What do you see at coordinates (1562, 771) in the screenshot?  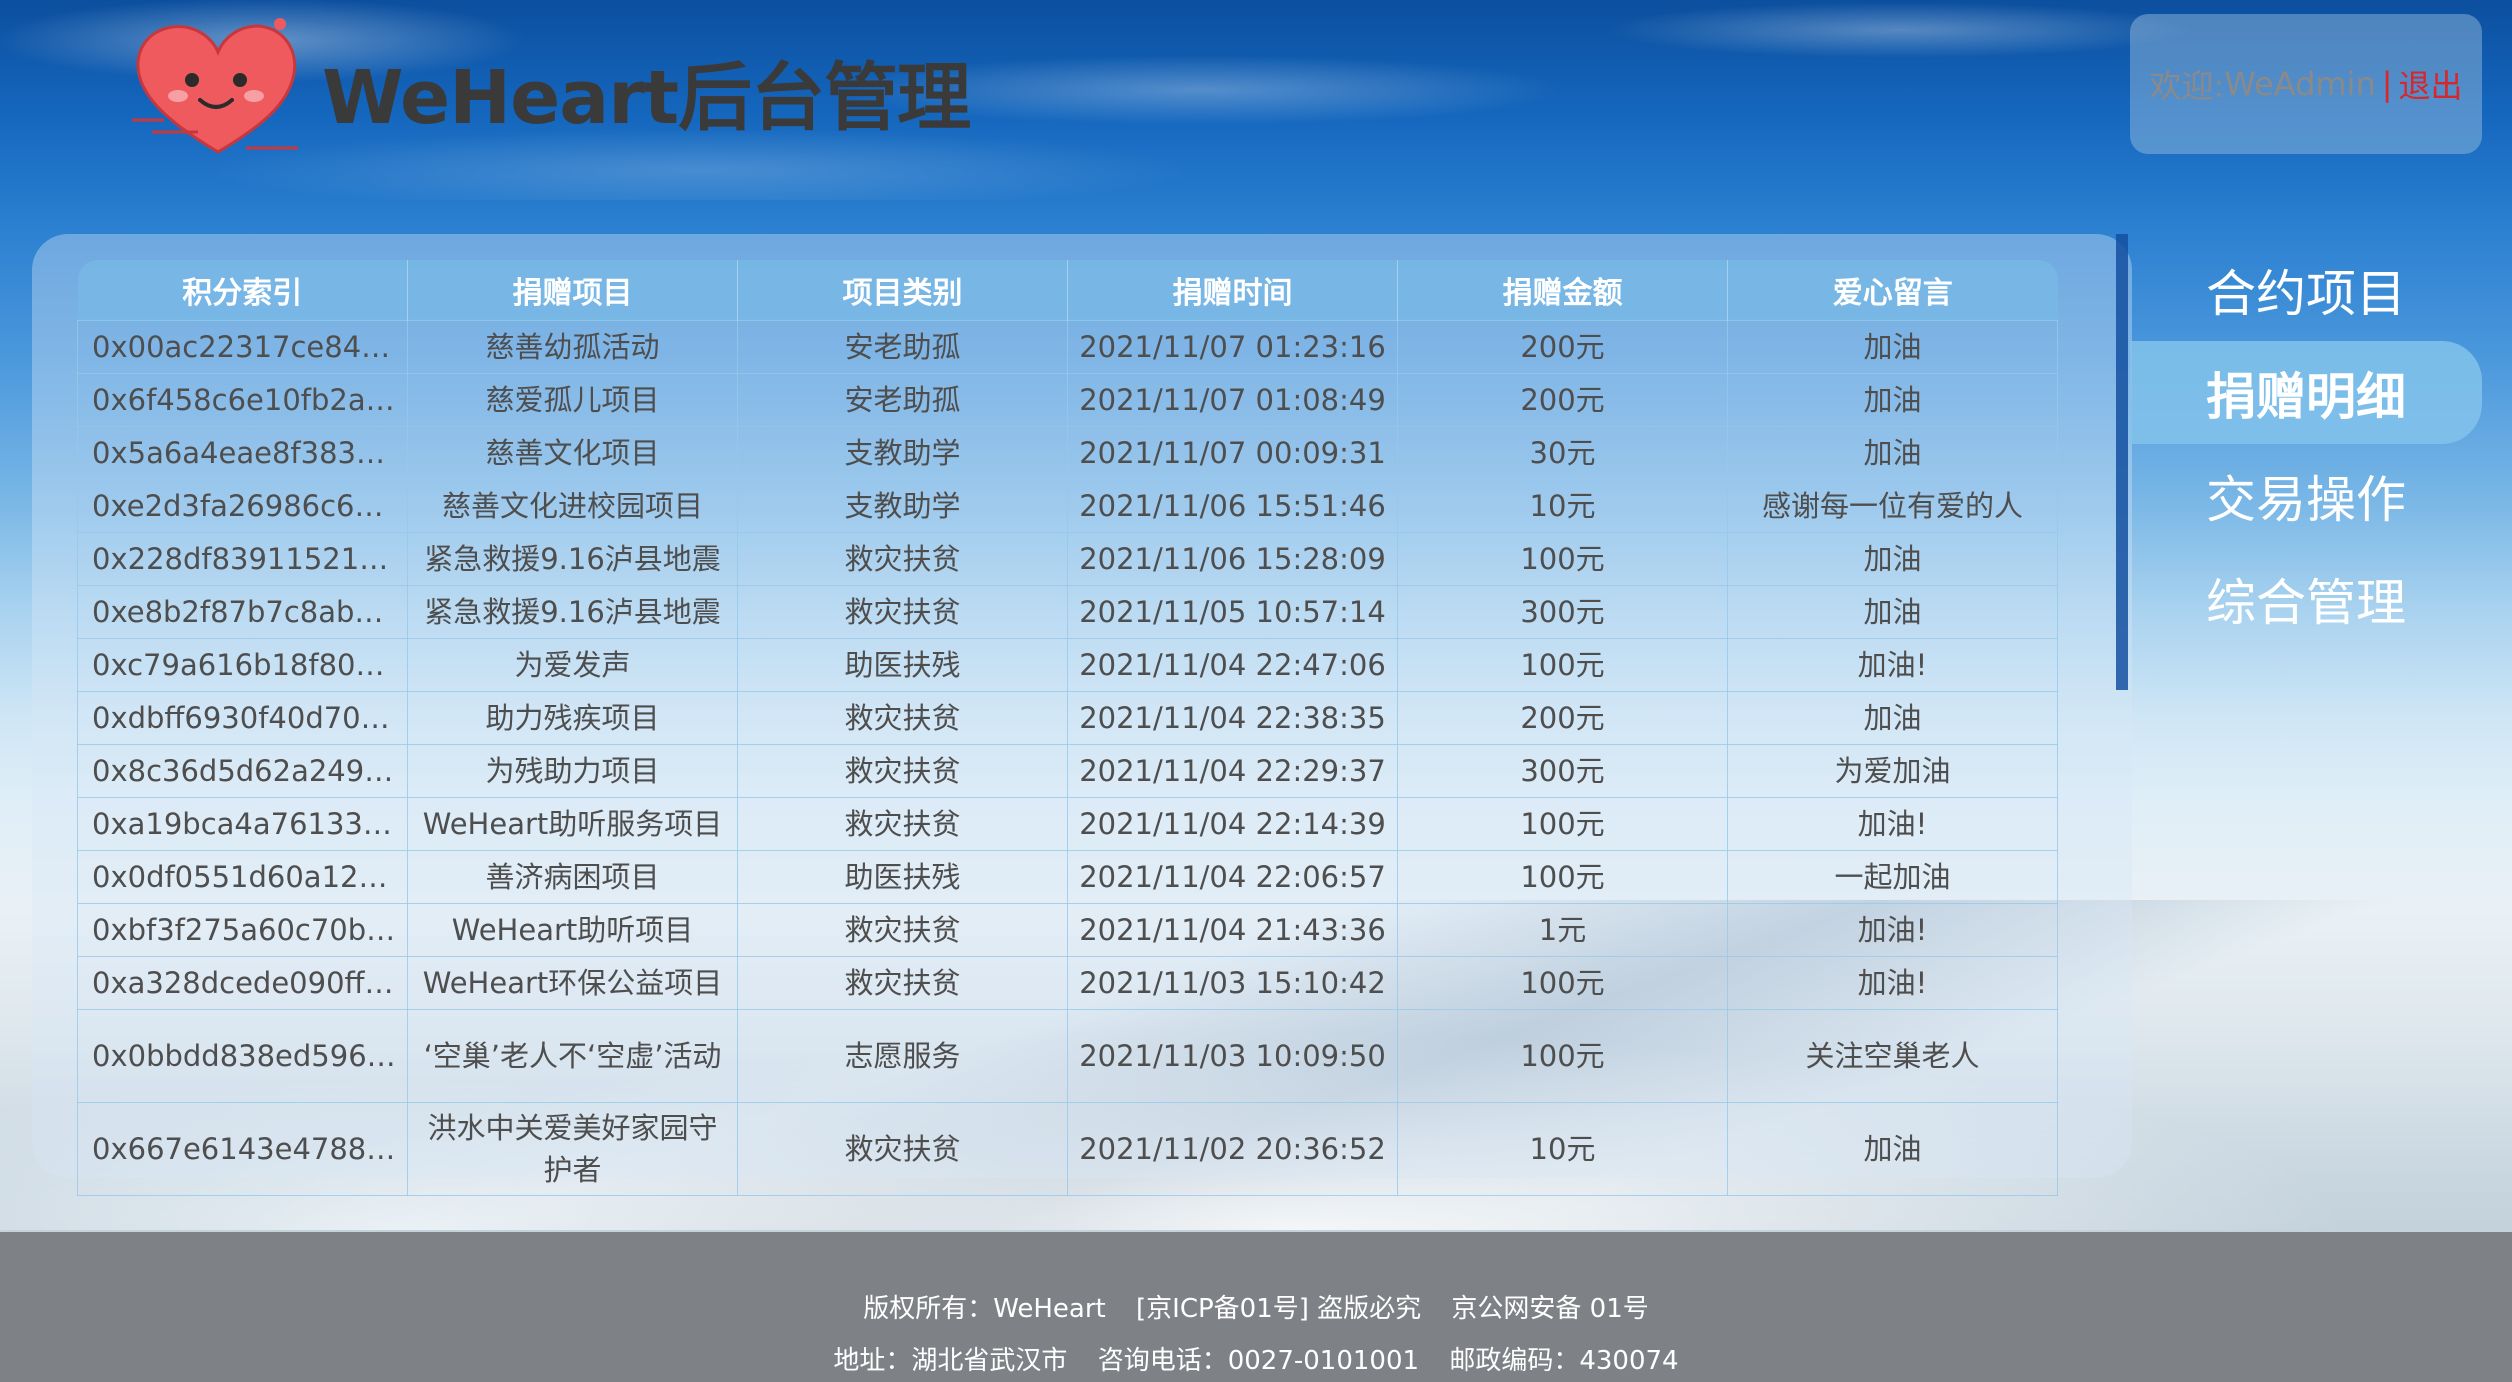 I see `amount-cell: 300元` at bounding box center [1562, 771].